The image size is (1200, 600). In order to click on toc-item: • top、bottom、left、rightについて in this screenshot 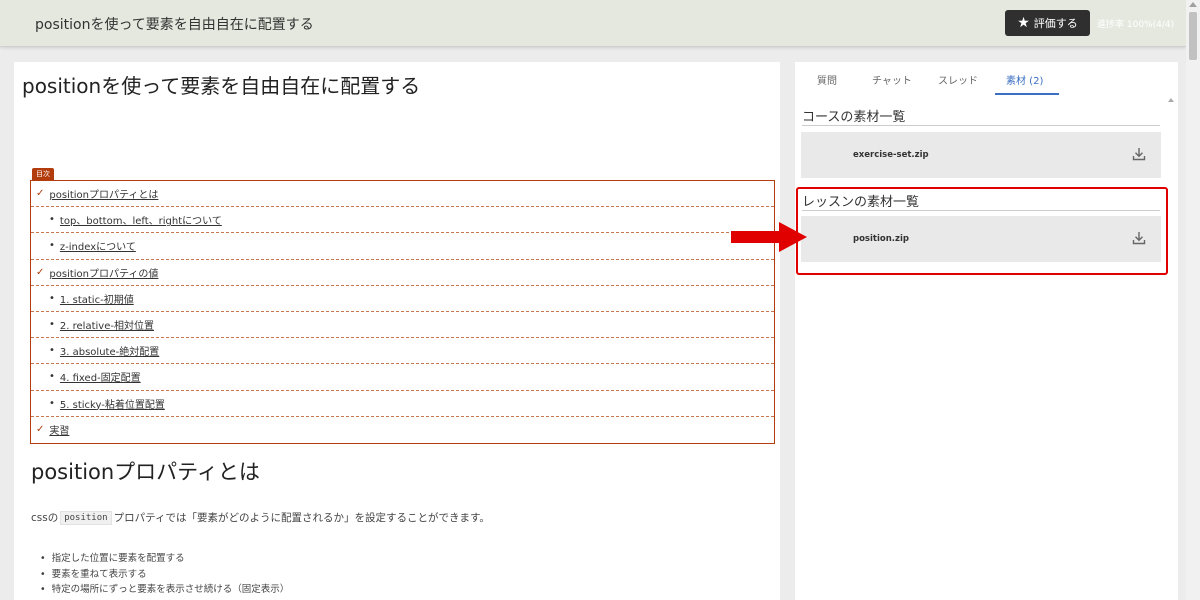, I will do `click(402, 220)`.